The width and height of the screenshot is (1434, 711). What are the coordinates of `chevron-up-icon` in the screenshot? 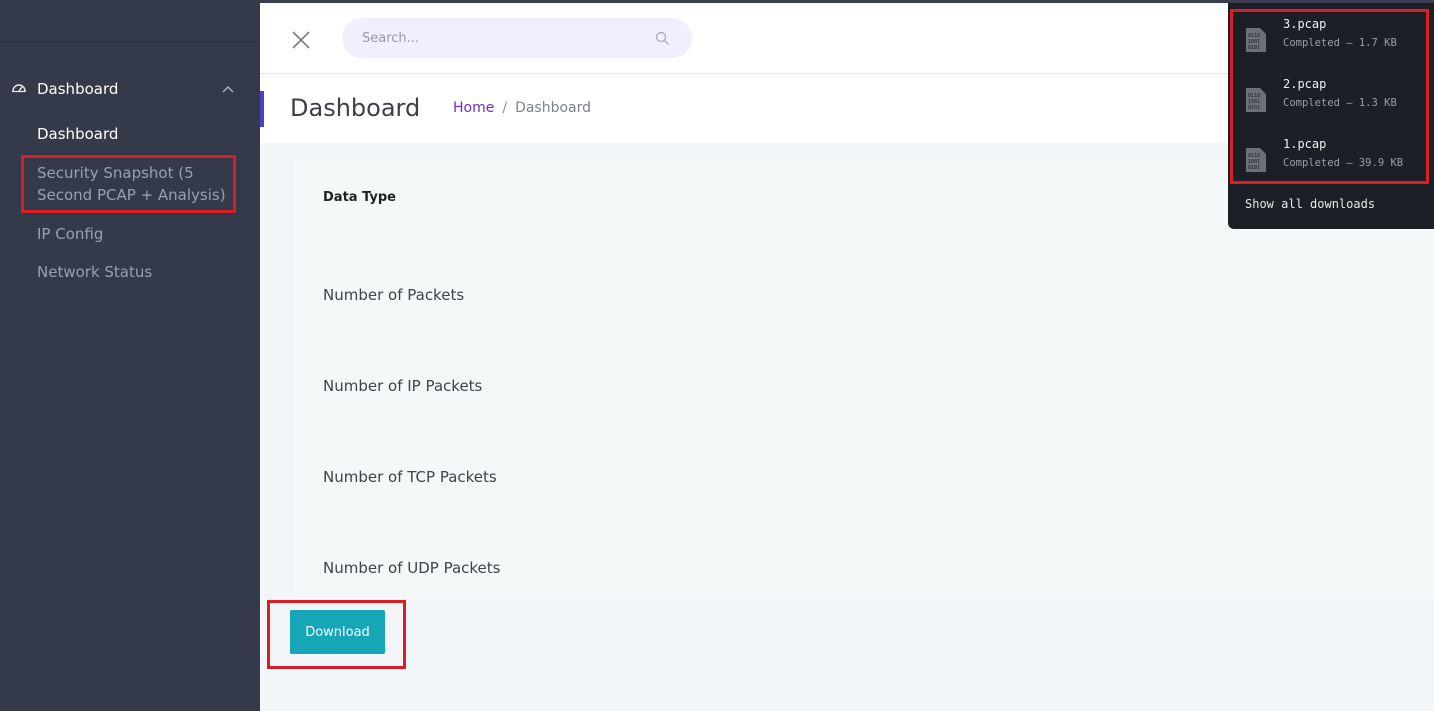 It's located at (228, 89).